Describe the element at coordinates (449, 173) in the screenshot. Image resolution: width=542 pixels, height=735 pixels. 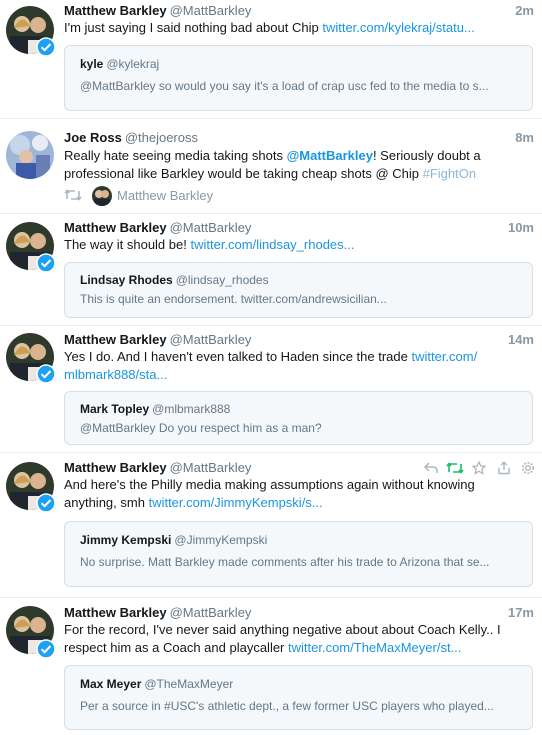
I see `hashtag-link: #FightOn` at that location.